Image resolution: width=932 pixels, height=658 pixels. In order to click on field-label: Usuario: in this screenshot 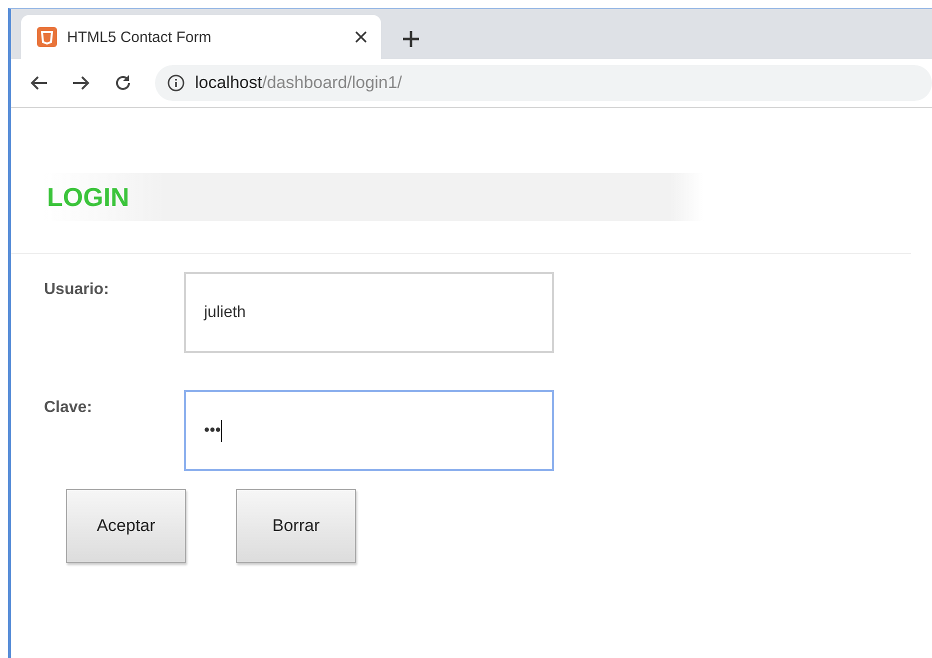, I will do `click(77, 290)`.